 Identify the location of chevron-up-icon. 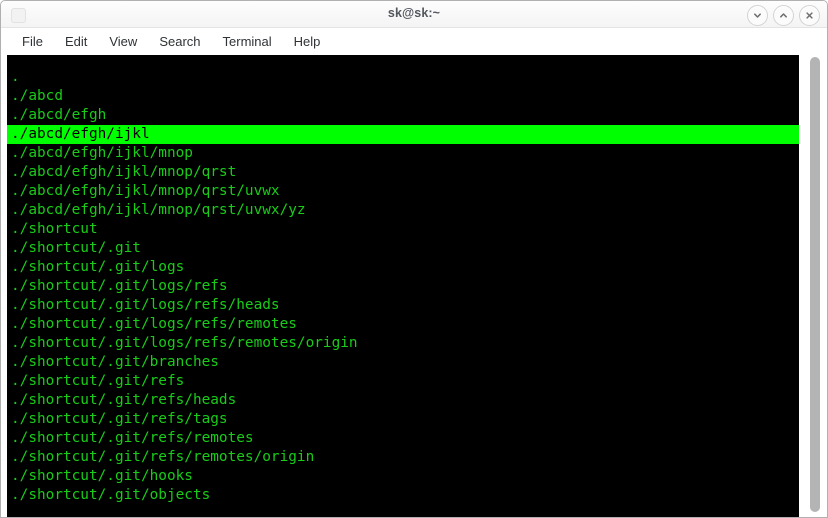
(783, 15).